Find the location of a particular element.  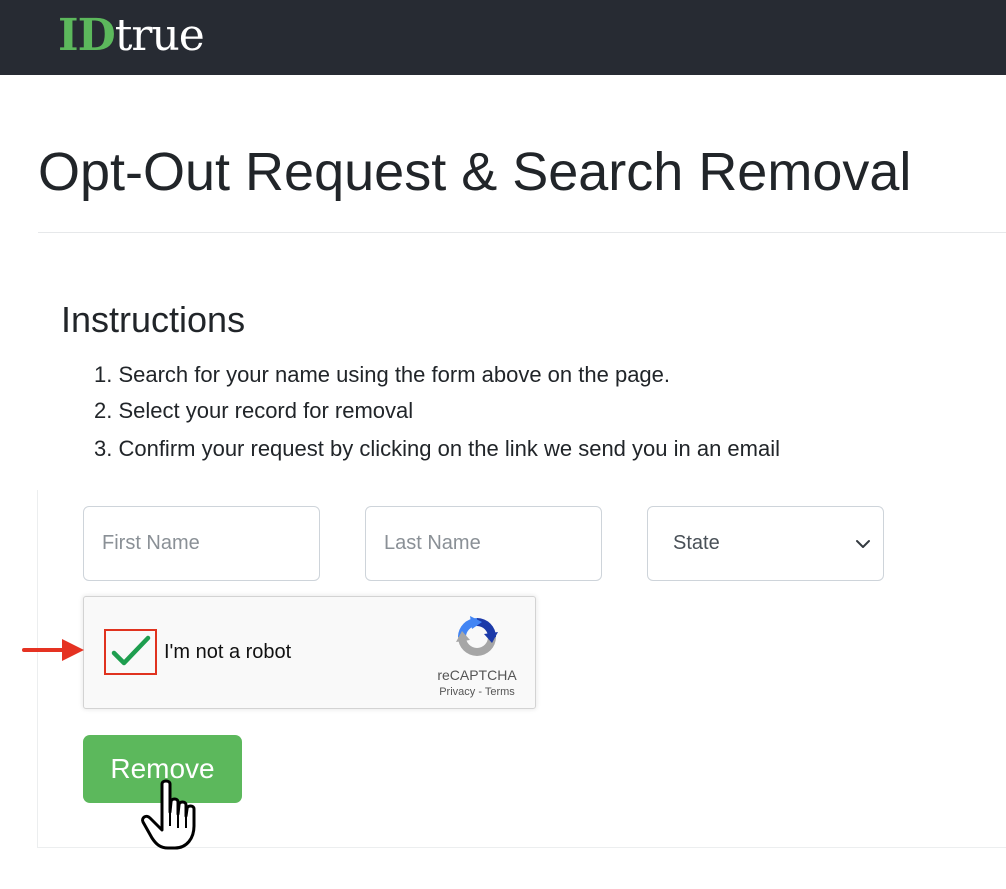

red-arrow-icon is located at coordinates (53, 650).